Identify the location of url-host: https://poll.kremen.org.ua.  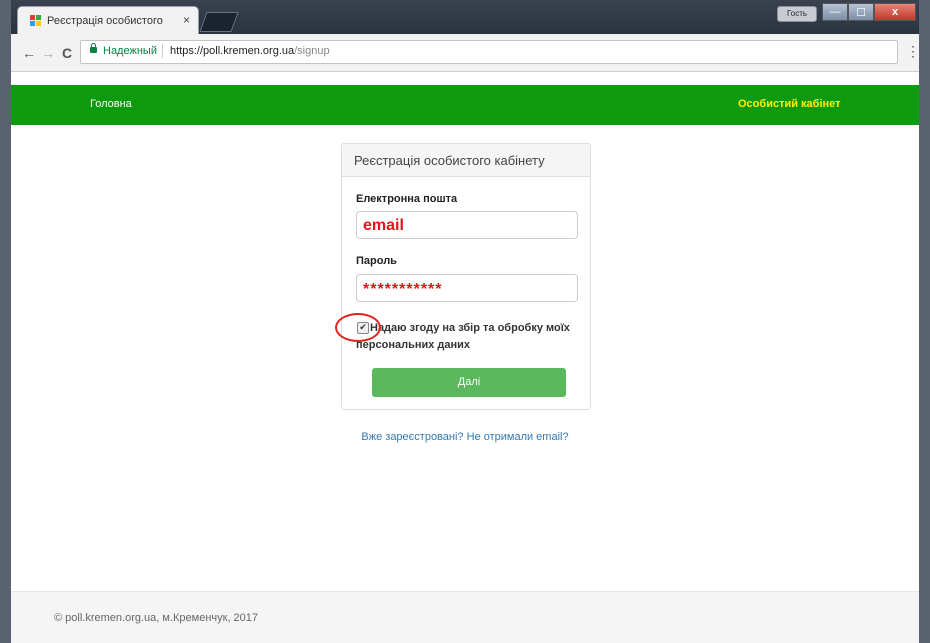
(232, 51).